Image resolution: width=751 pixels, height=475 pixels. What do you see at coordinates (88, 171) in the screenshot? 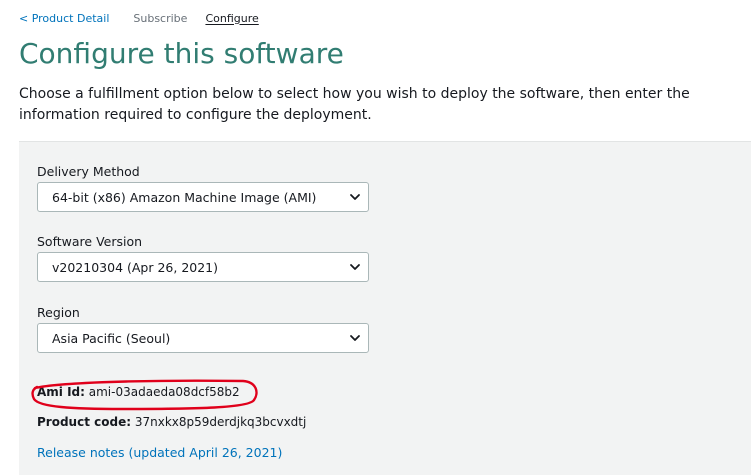
I see `delivery-method-label: Delivery Method` at bounding box center [88, 171].